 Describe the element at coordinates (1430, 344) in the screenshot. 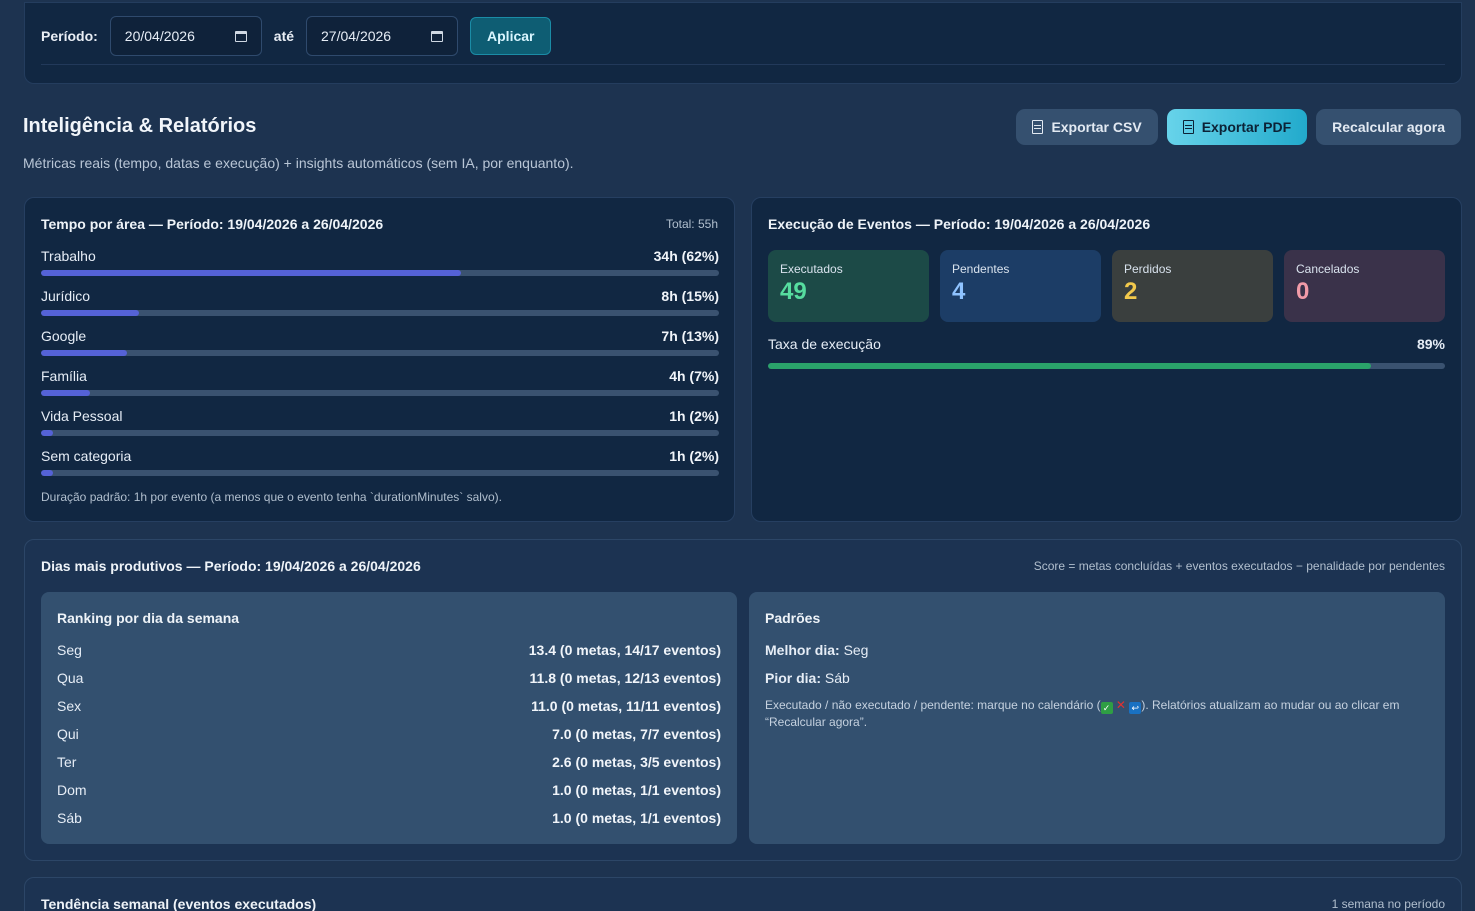

I see `execution-rate-value: 89%` at that location.